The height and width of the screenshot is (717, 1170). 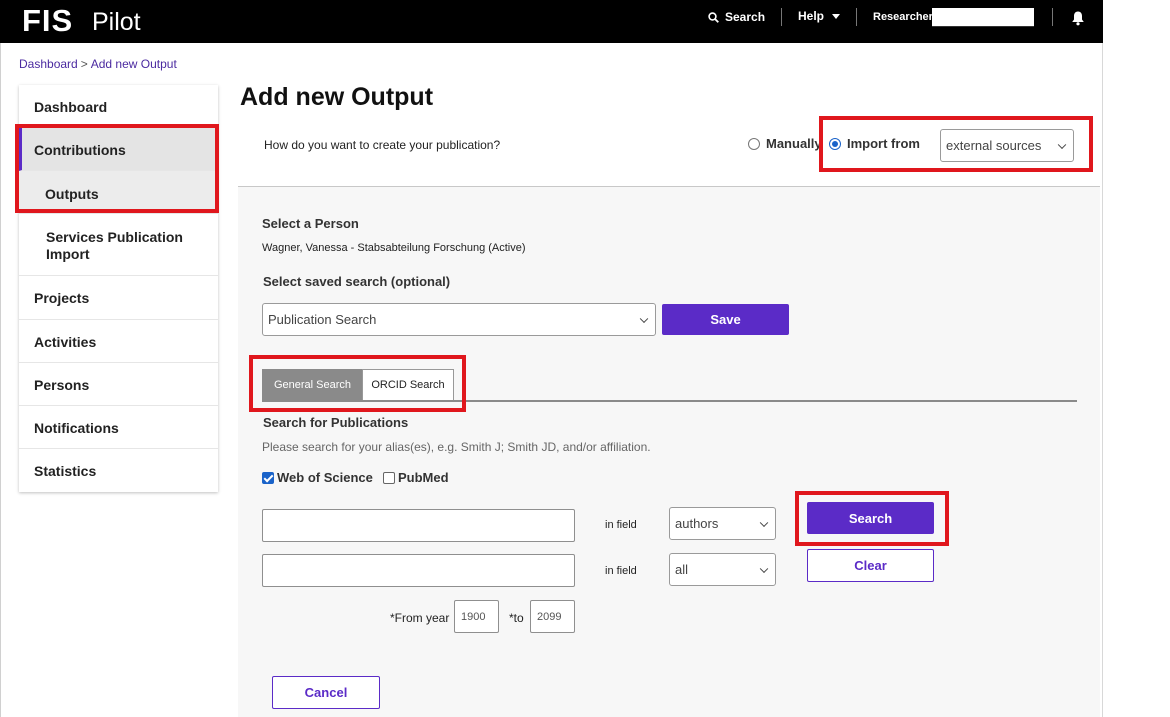 I want to click on to-year-label: *to, so click(x=516, y=618).